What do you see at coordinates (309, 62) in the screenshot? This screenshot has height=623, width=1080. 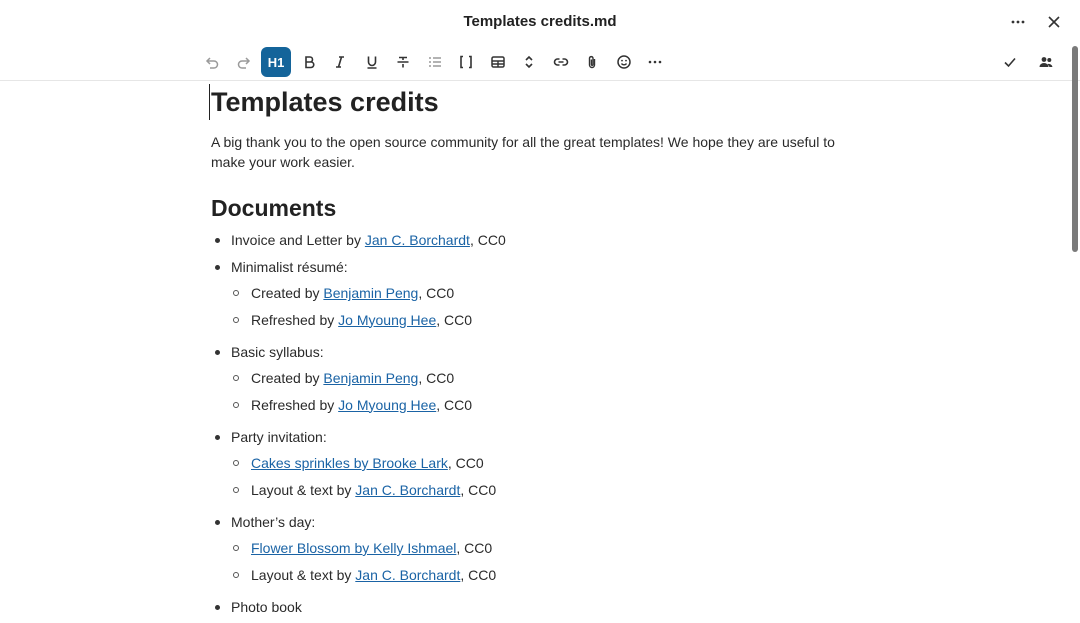 I see `bold-icon` at bounding box center [309, 62].